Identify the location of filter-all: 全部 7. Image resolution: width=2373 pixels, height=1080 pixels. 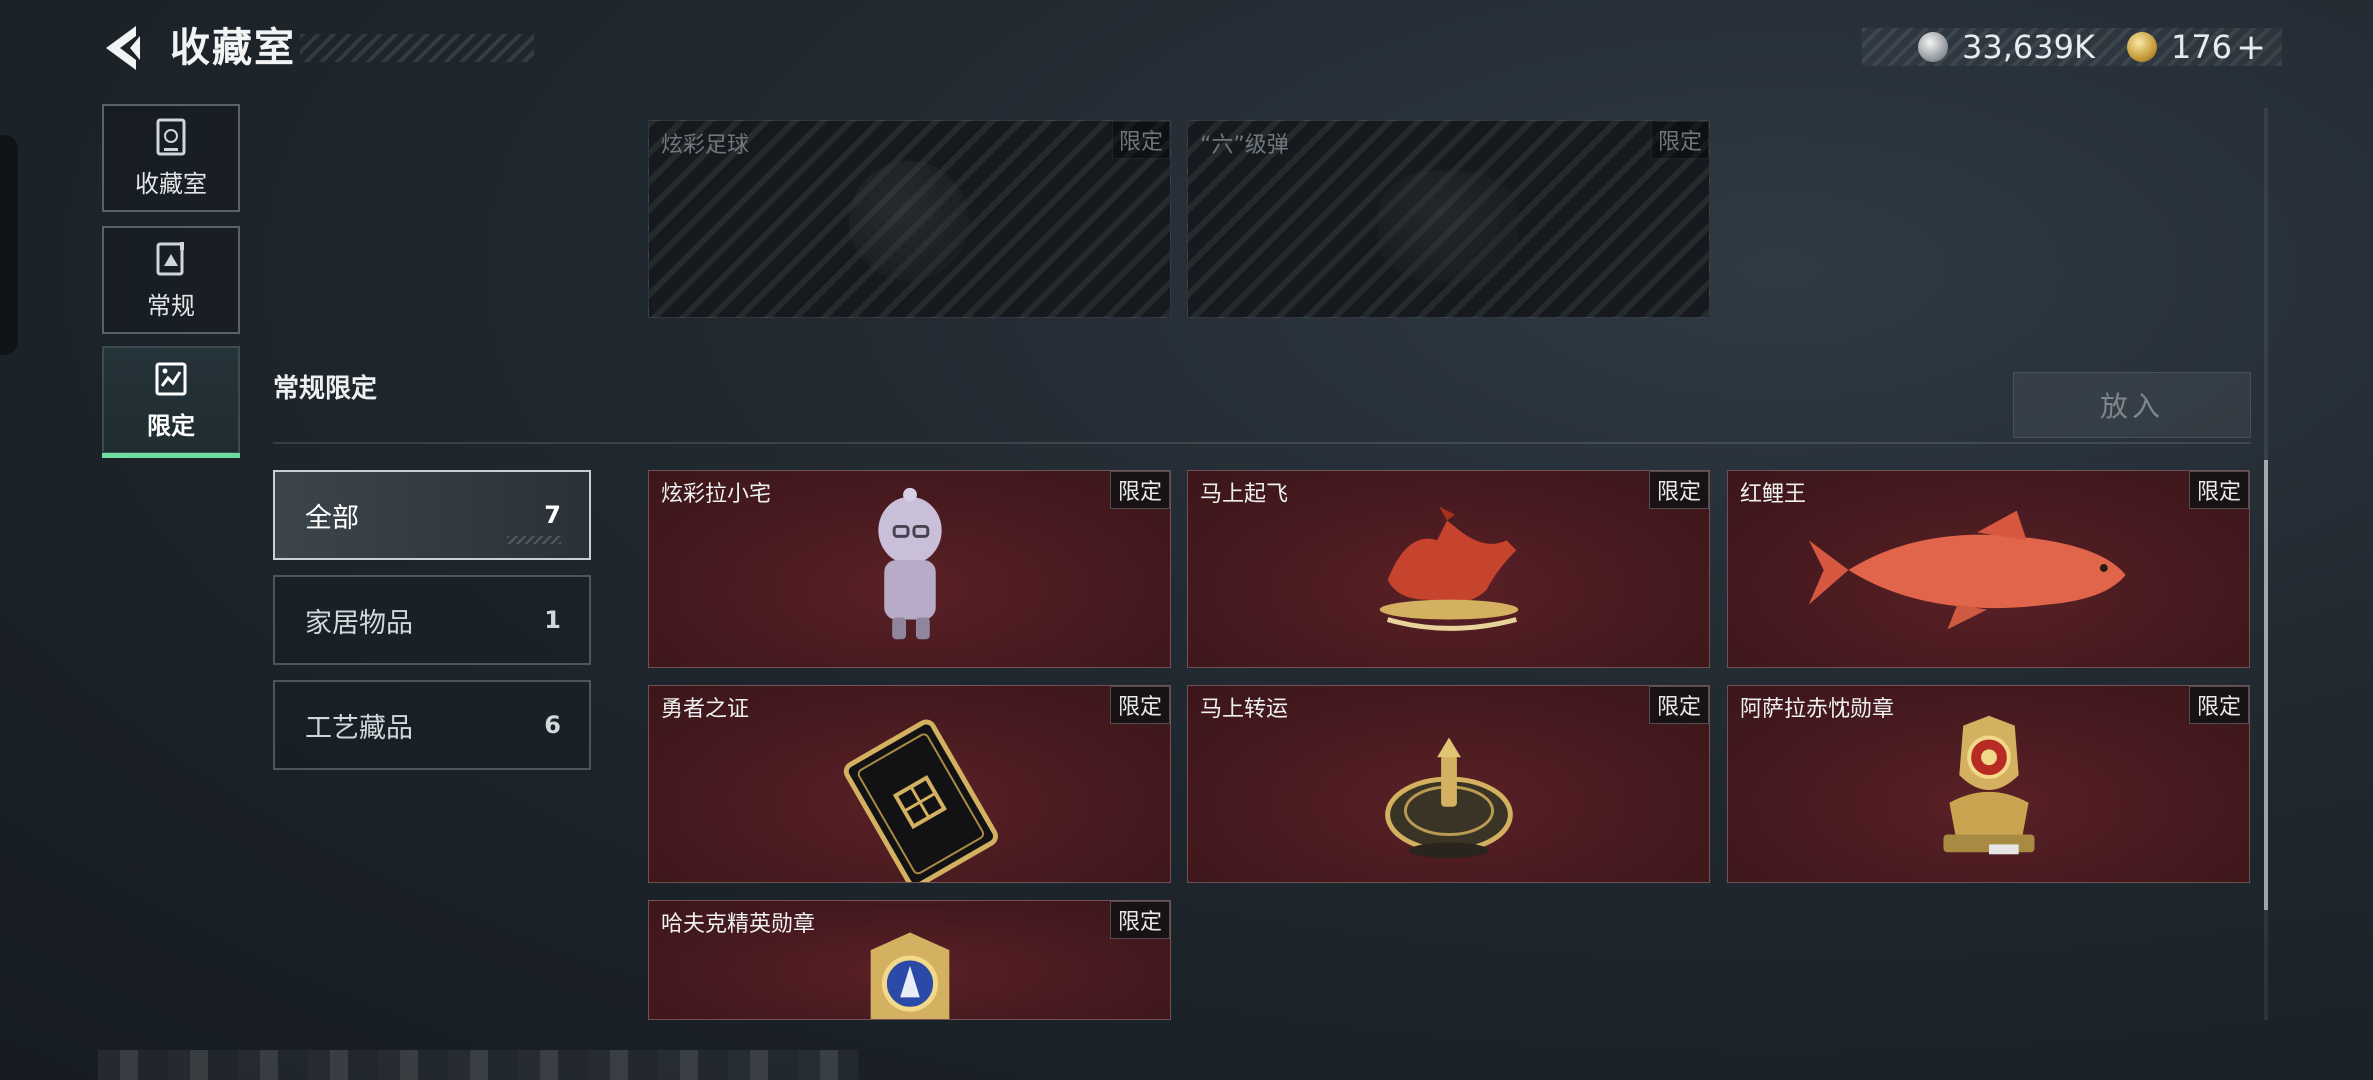
(432, 515).